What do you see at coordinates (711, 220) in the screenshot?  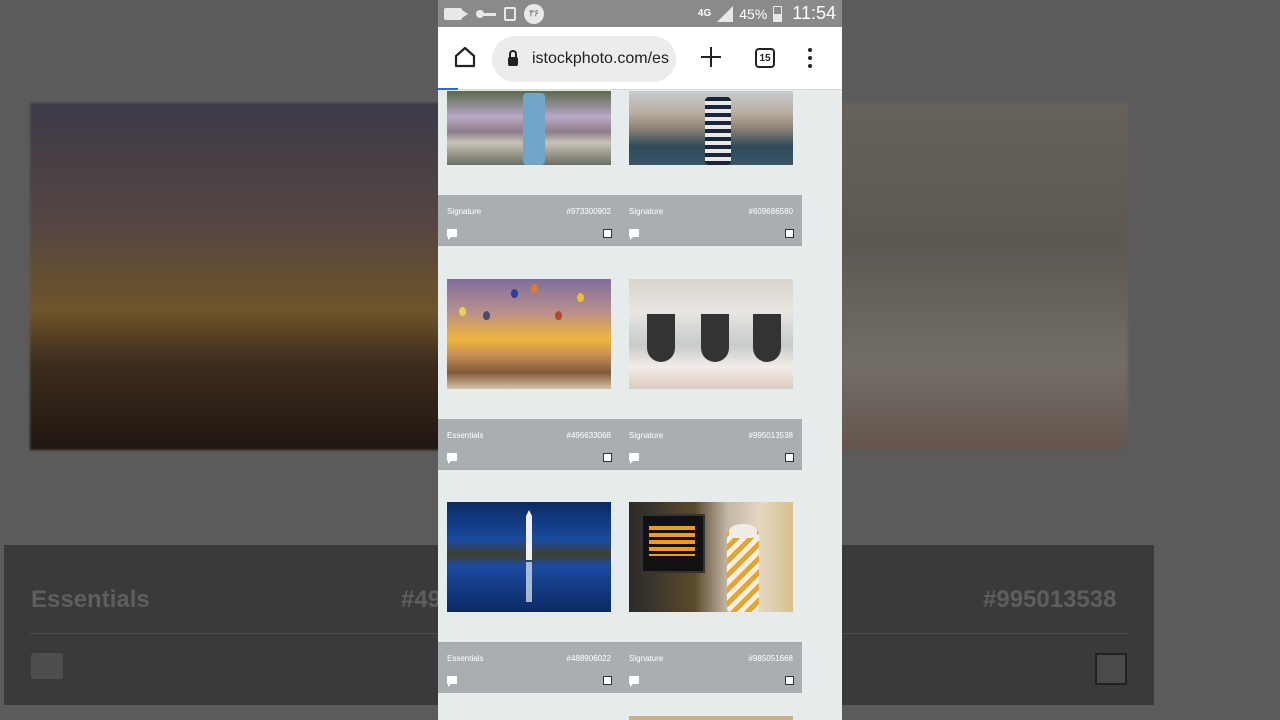 I see `card-meta-bar: Signature #609686580` at bounding box center [711, 220].